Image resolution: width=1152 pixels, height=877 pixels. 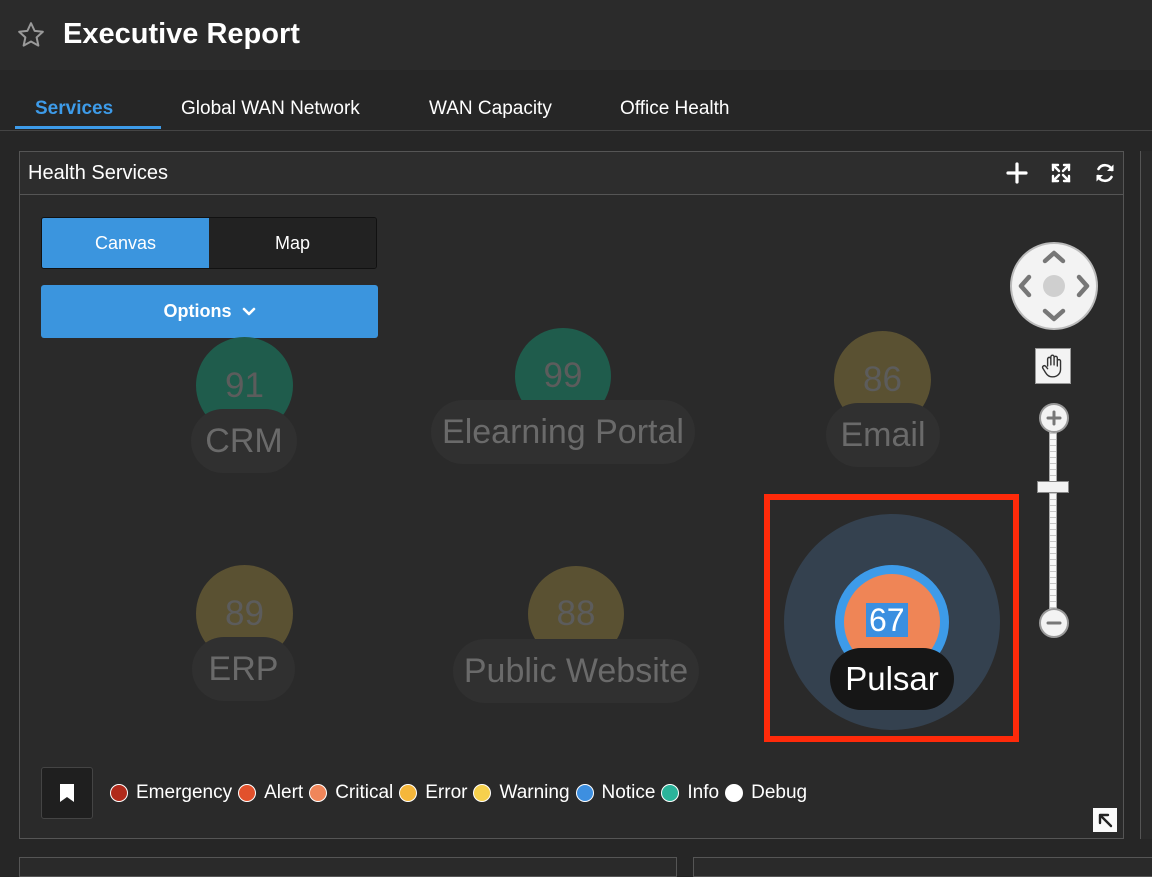 I want to click on legend-label-info: Info, so click(x=703, y=792).